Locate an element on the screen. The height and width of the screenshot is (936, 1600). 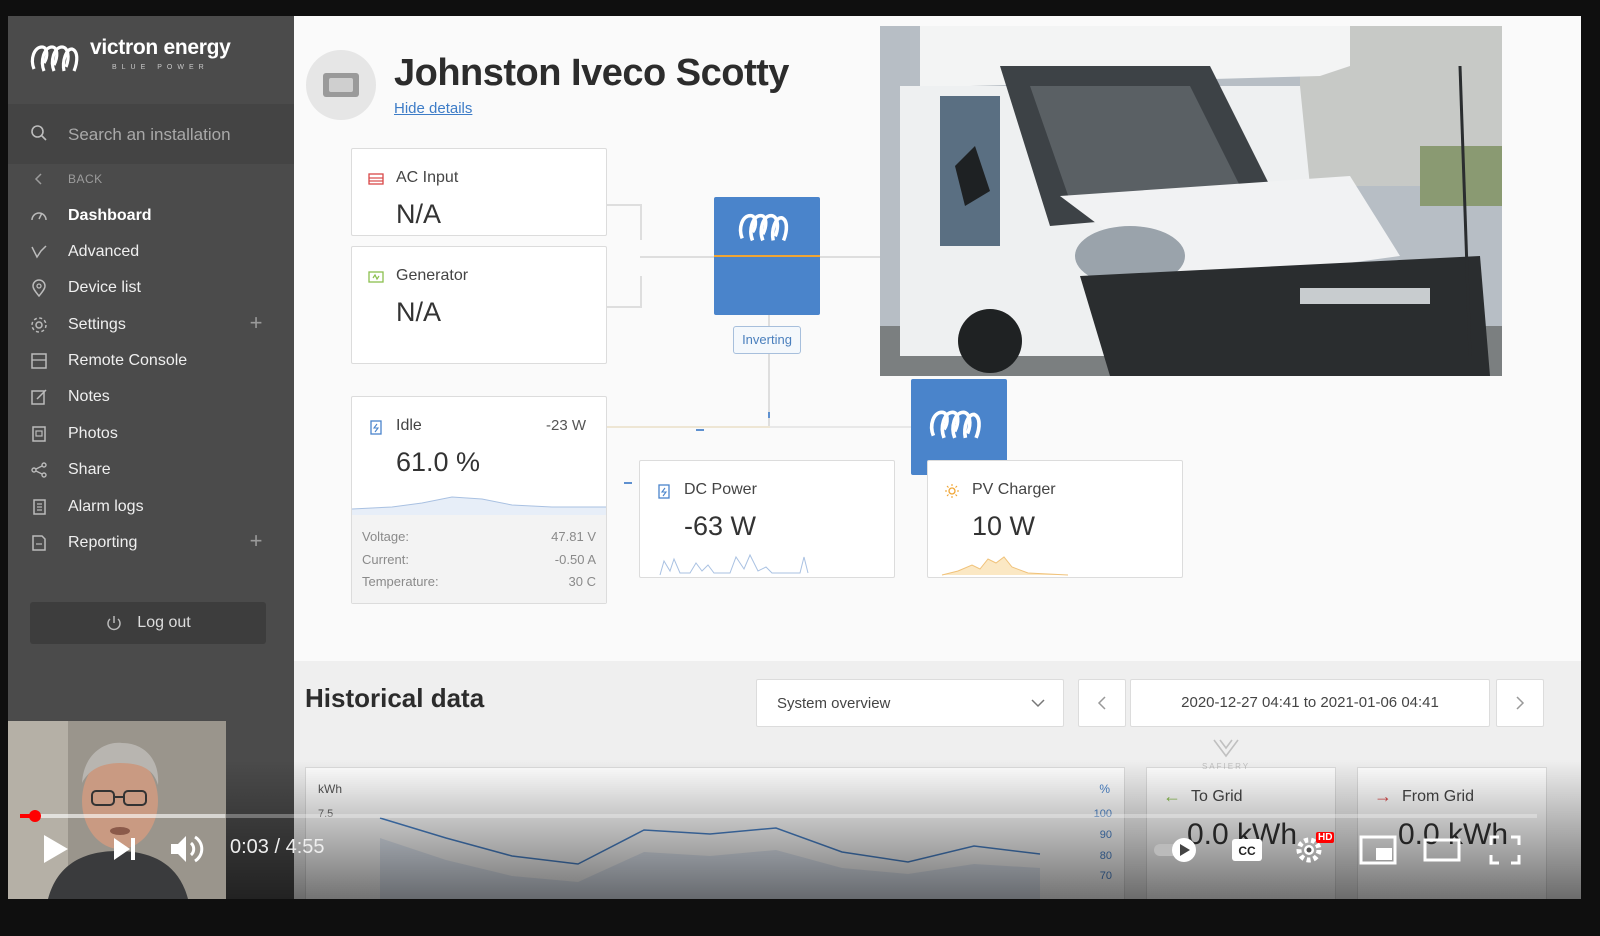
video-progress-bar is located at coordinates (778, 816).